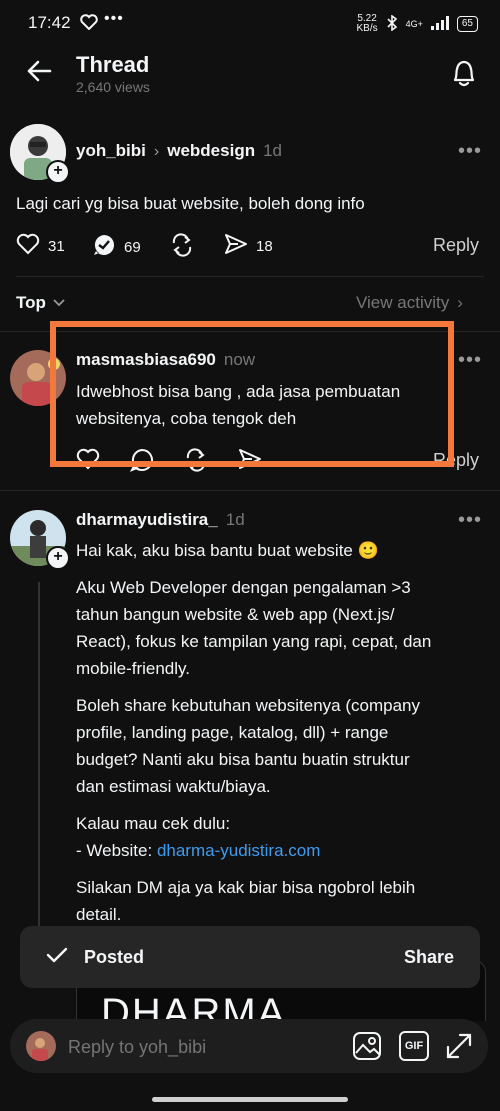 The width and height of the screenshot is (500, 1111). What do you see at coordinates (39, 73) in the screenshot?
I see `back-arrow-icon` at bounding box center [39, 73].